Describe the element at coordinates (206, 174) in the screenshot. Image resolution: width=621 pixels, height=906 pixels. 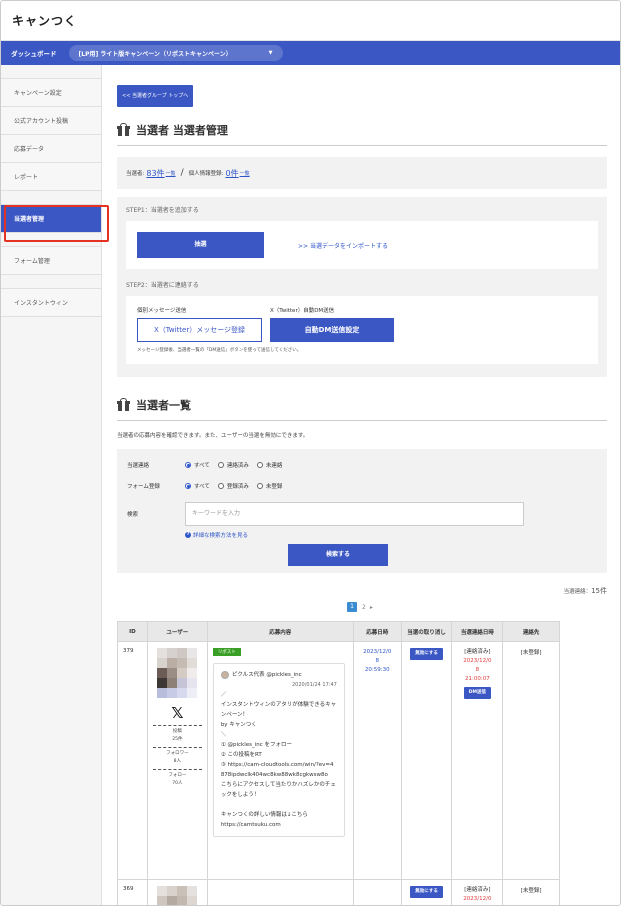
I see `personal-label: 個人情報登録:` at that location.